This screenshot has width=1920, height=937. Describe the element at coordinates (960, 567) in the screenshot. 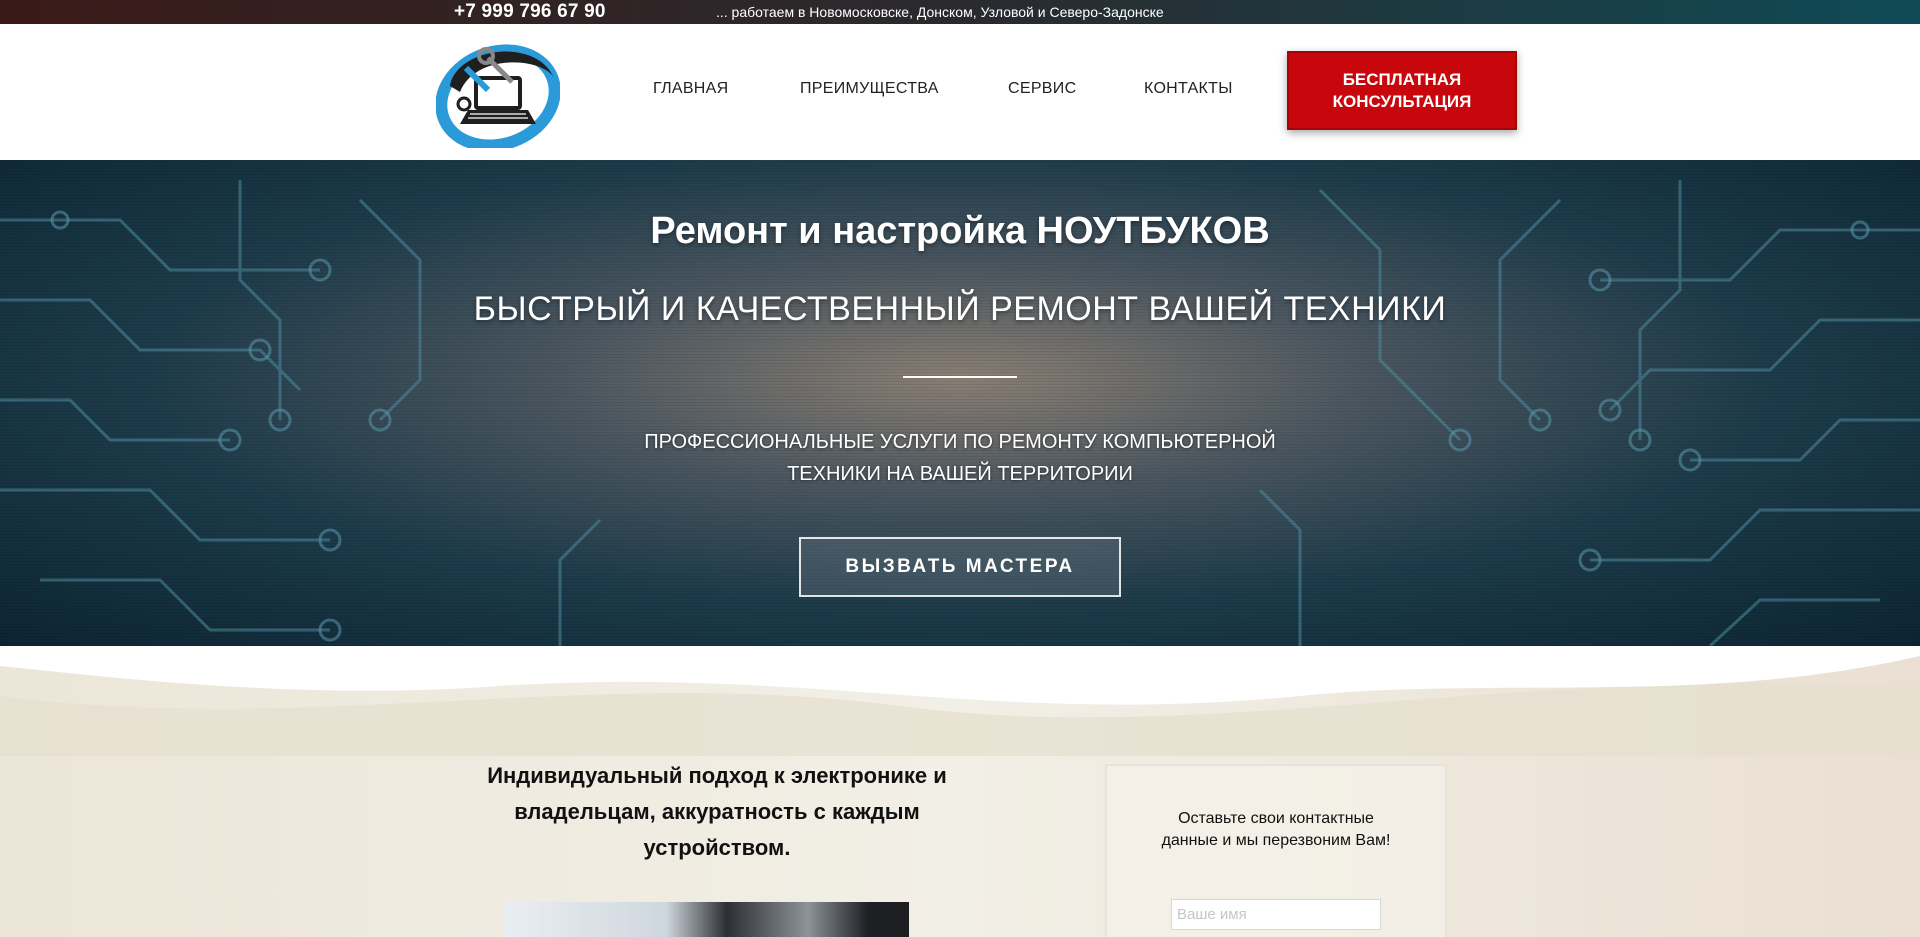

I see `call-master-button: ВЫЗВАТЬ МАСТЕРА` at that location.